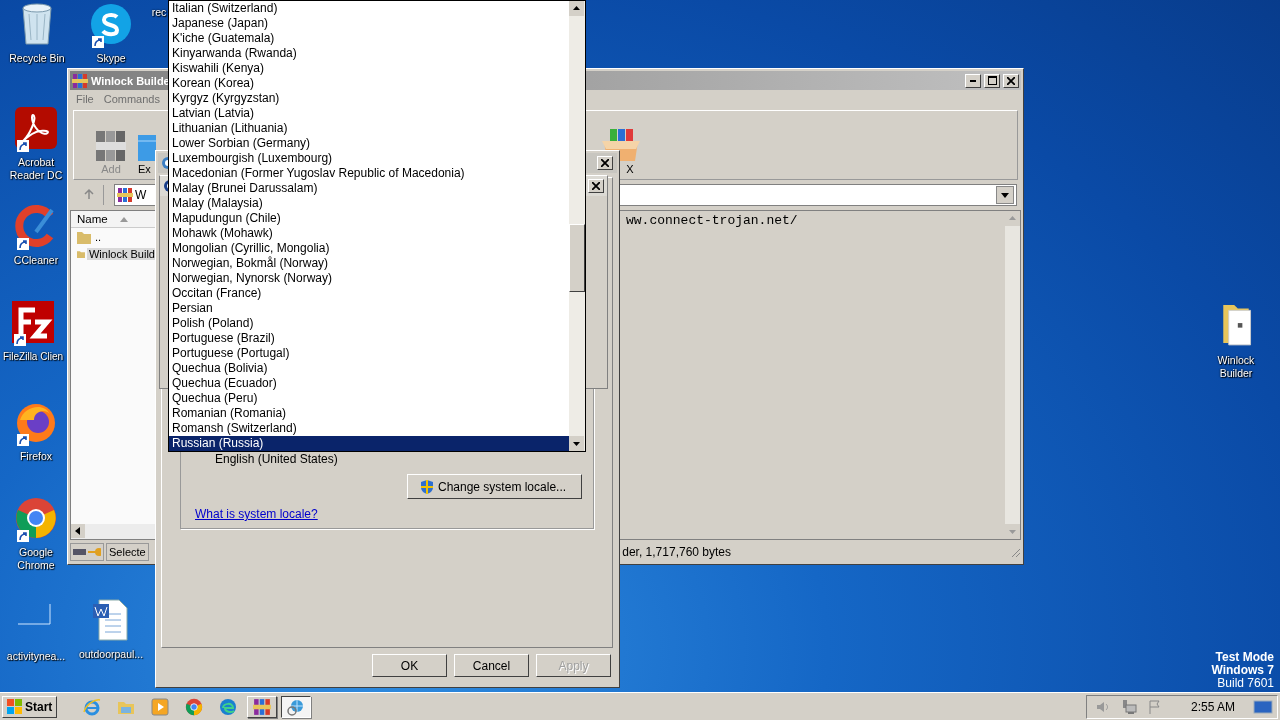  Describe the element at coordinates (1244, 657) in the screenshot. I see `test-mode-text: Test Mode` at that location.